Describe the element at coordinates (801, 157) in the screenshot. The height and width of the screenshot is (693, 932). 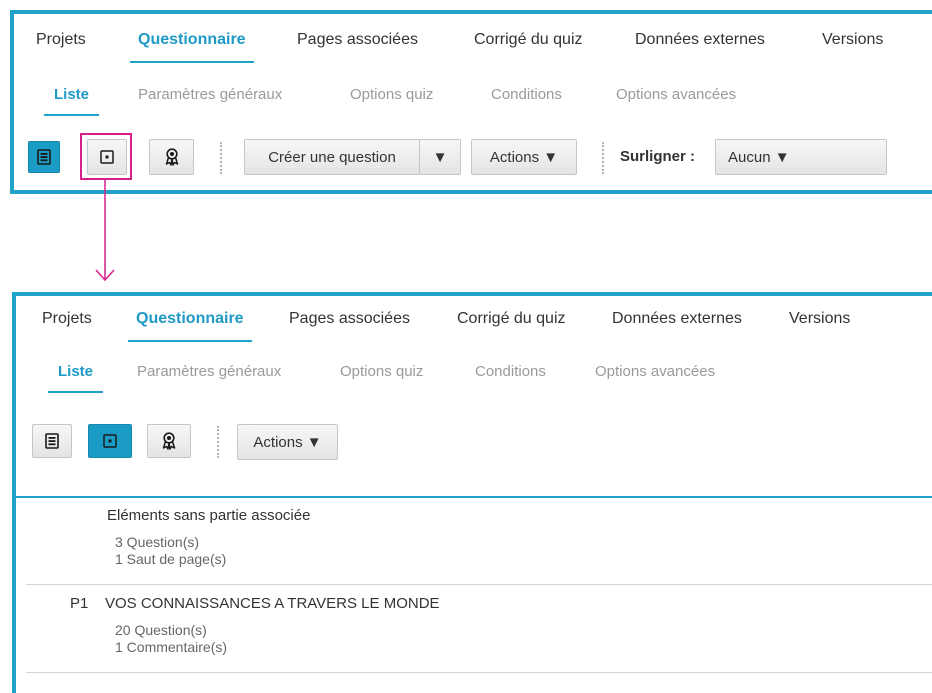
I see `highlight-select: Aucun ▼` at that location.